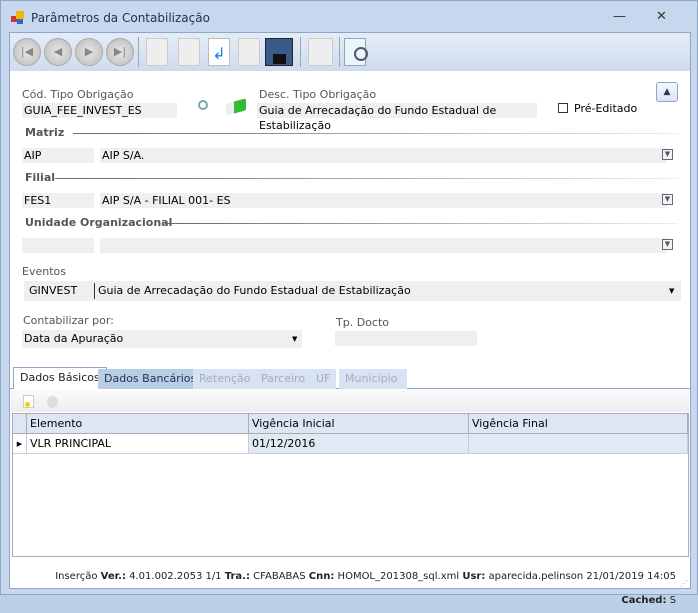  What do you see at coordinates (219, 52) in the screenshot?
I see `undo-icon: ↲` at bounding box center [219, 52].